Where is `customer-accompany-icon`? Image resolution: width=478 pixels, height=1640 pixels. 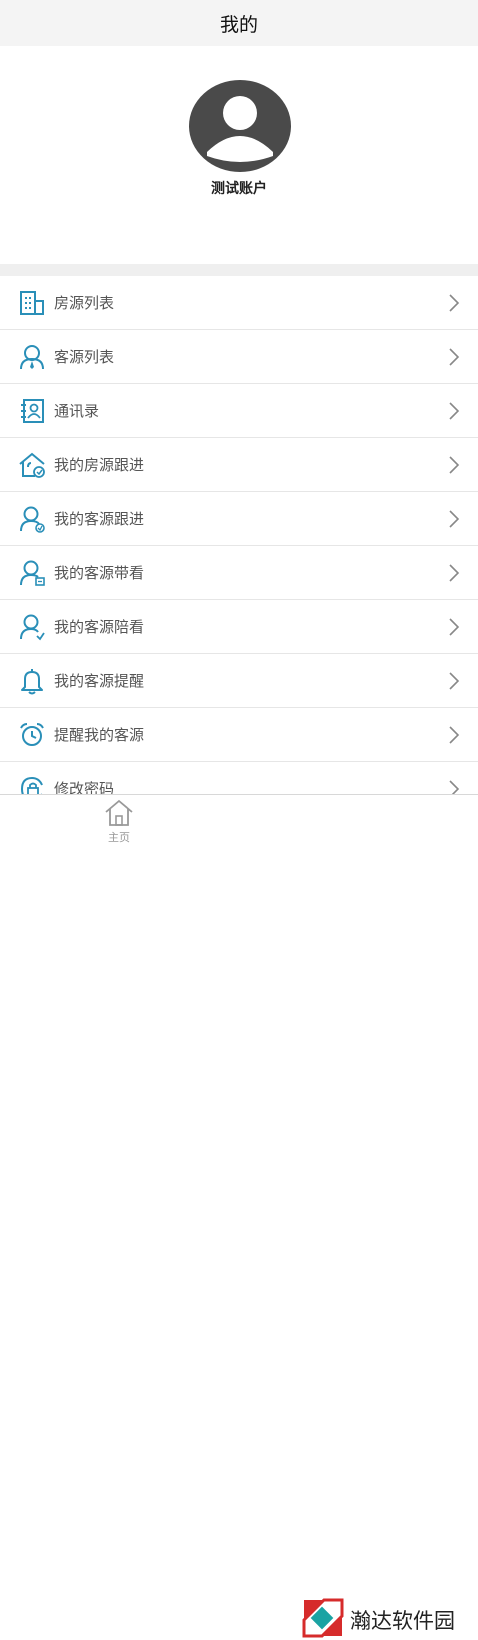
customer-accompany-icon is located at coordinates (32, 627).